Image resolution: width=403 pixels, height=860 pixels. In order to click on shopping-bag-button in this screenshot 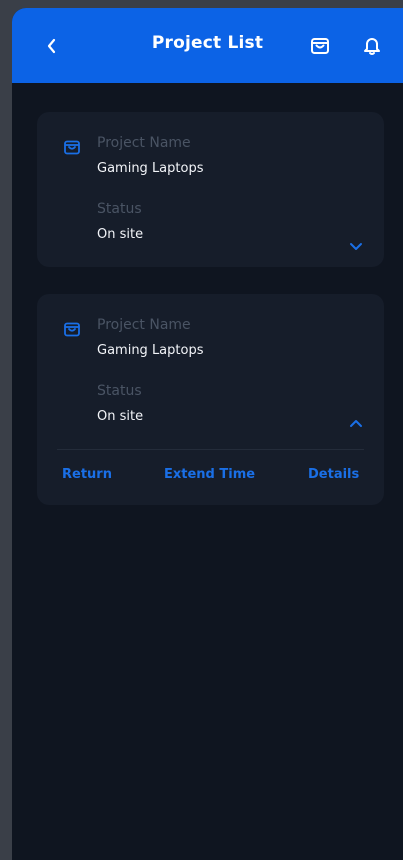, I will do `click(320, 45)`.